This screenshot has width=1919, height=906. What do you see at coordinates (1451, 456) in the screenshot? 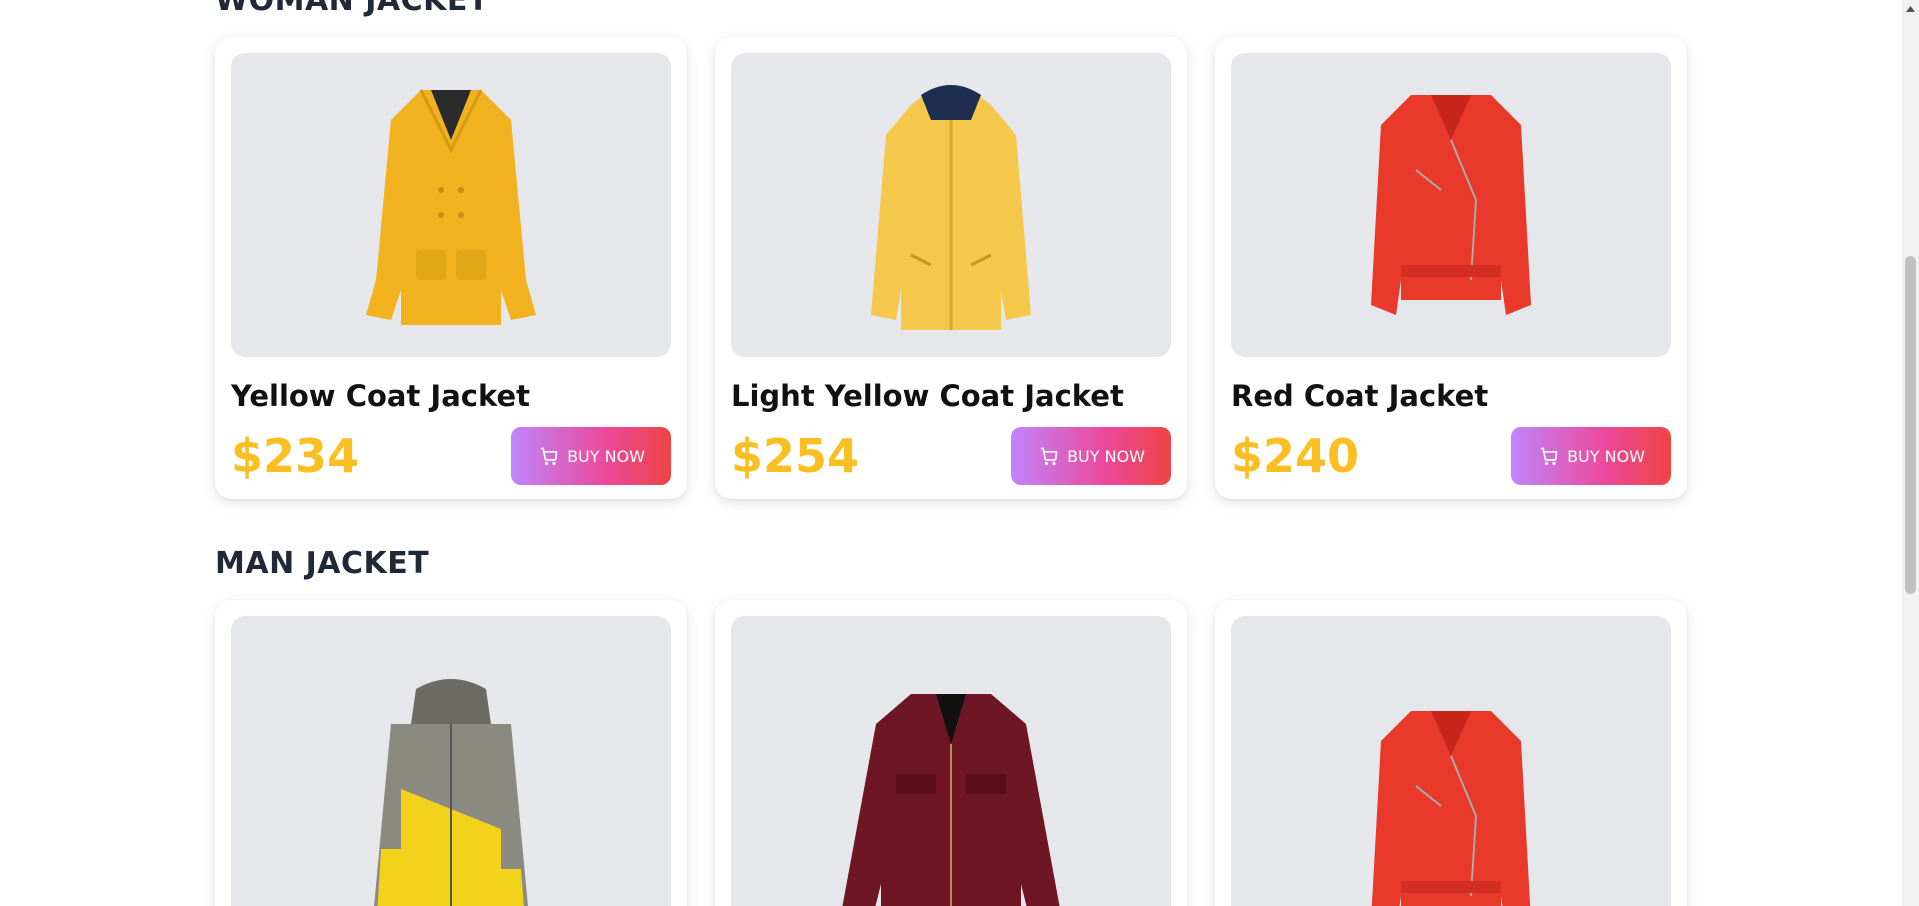
I see `product-footer: $240 BUY NOW` at bounding box center [1451, 456].